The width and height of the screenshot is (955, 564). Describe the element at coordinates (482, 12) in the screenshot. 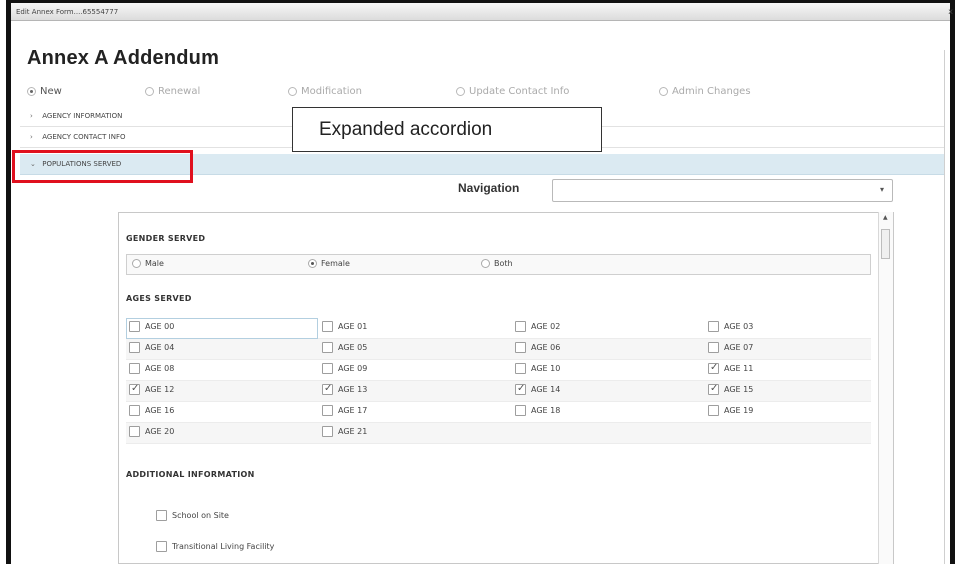

I see `window-titlebar: Edit Annex Form....65554777 x` at that location.